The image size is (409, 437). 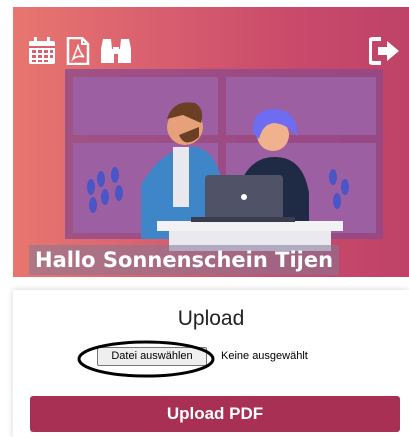 I want to click on greeting-text: Hallo Sonnenschein Tijen, so click(x=184, y=260).